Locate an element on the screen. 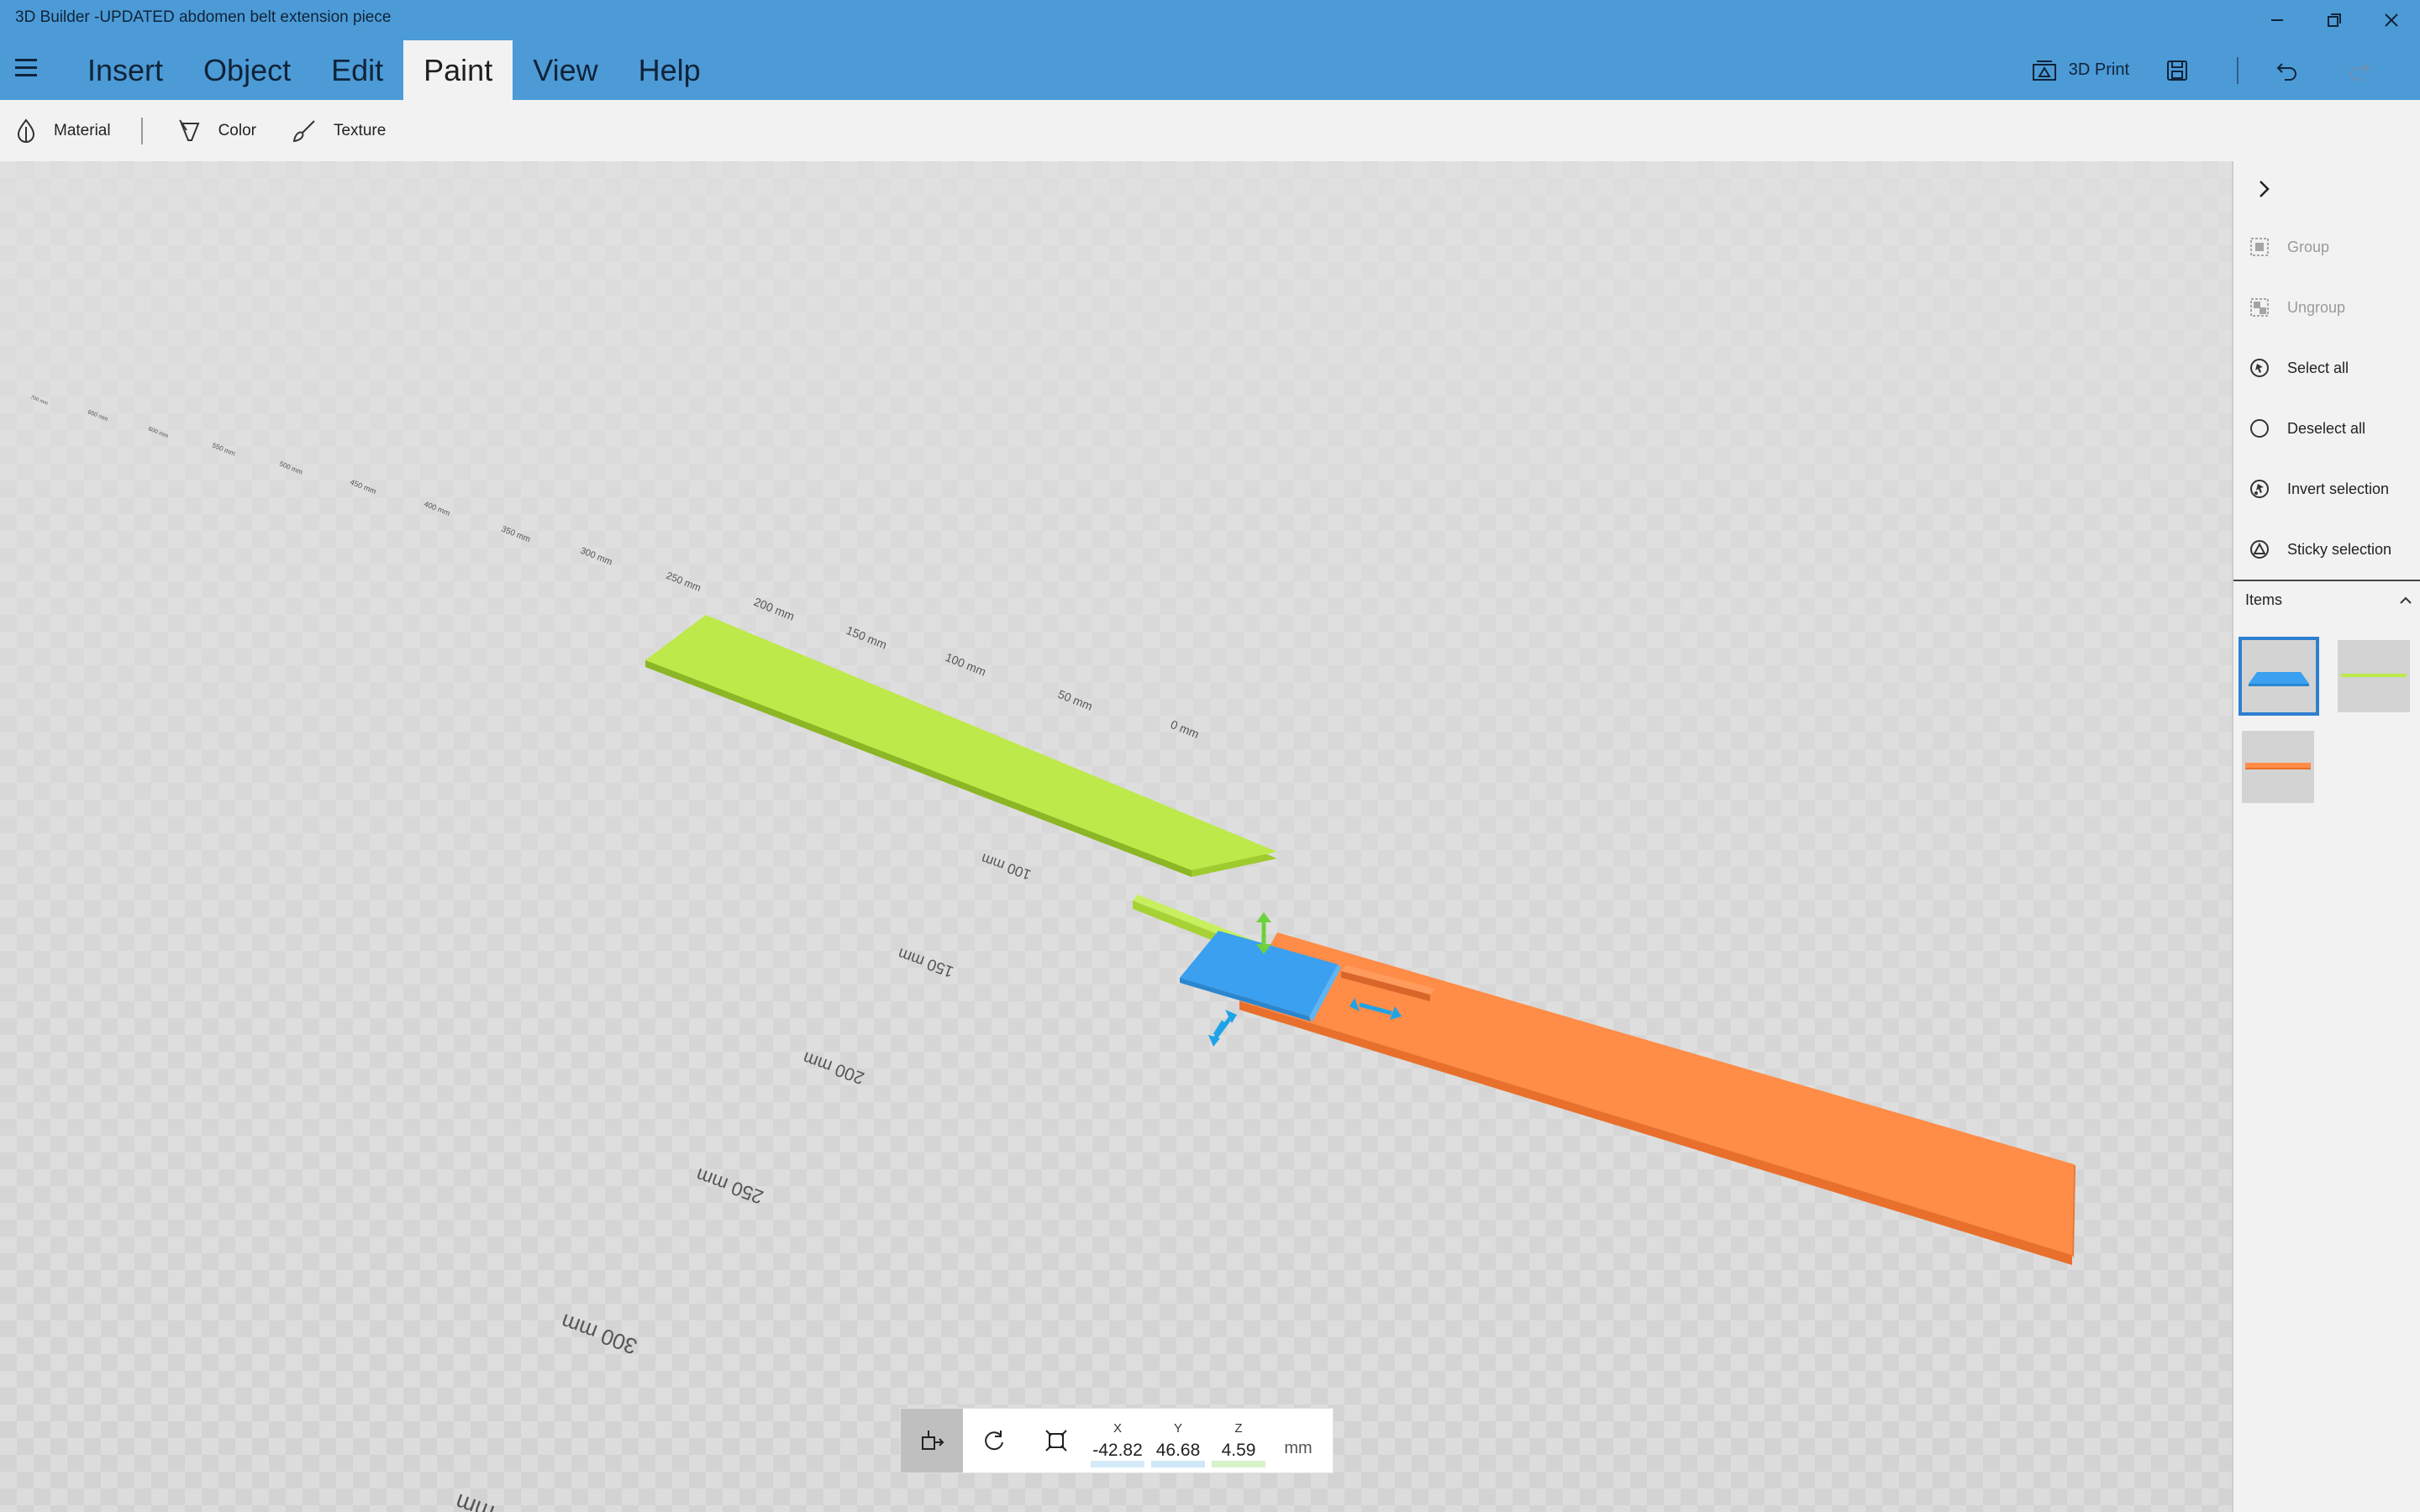 The image size is (2420, 1512). invert-selection-label: Invert selection is located at coordinates (2338, 488).